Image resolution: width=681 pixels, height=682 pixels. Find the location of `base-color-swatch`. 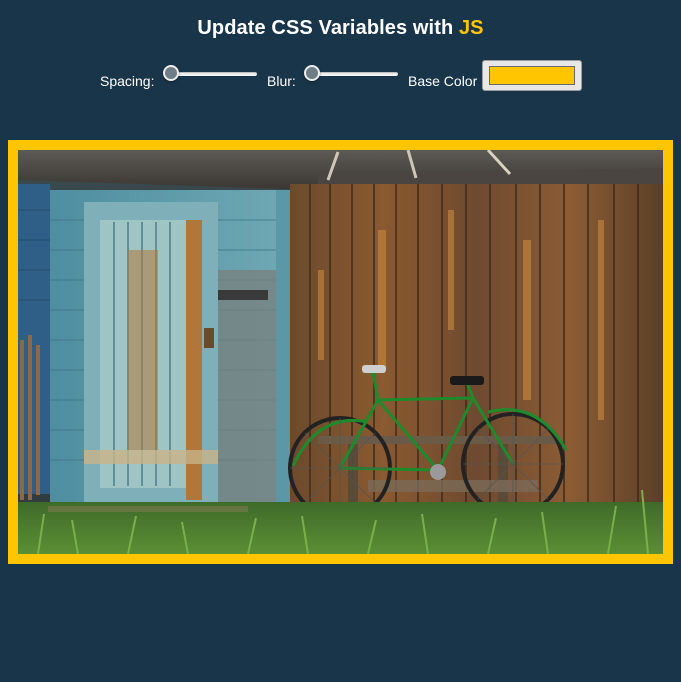

base-color-swatch is located at coordinates (532, 75).